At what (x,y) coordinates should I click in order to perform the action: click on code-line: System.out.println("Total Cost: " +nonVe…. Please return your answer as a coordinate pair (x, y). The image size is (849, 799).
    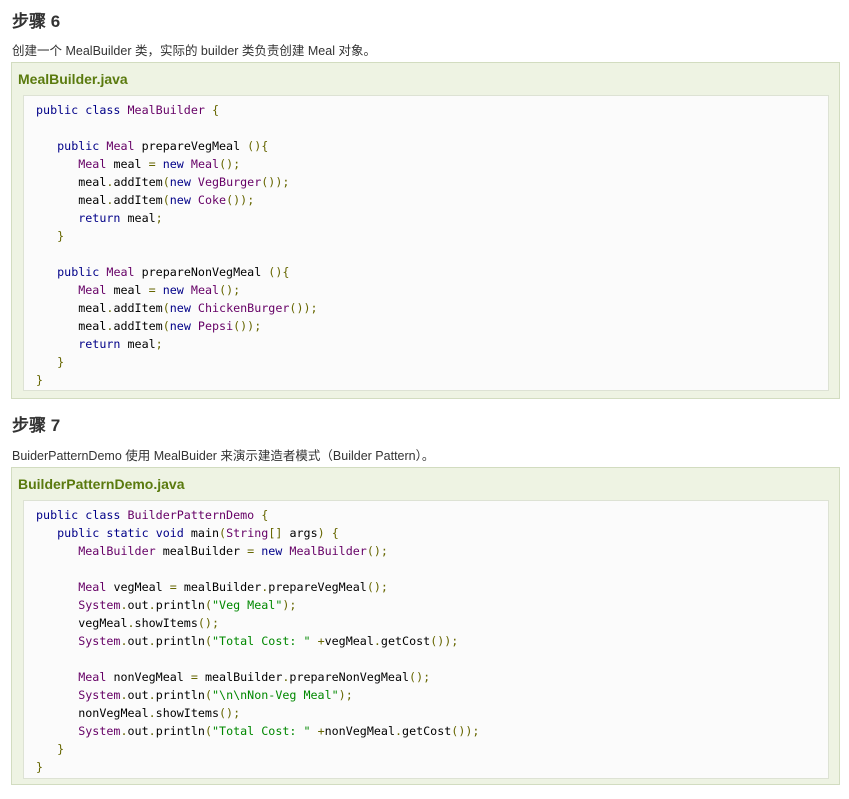
    Looking at the image, I should click on (279, 731).